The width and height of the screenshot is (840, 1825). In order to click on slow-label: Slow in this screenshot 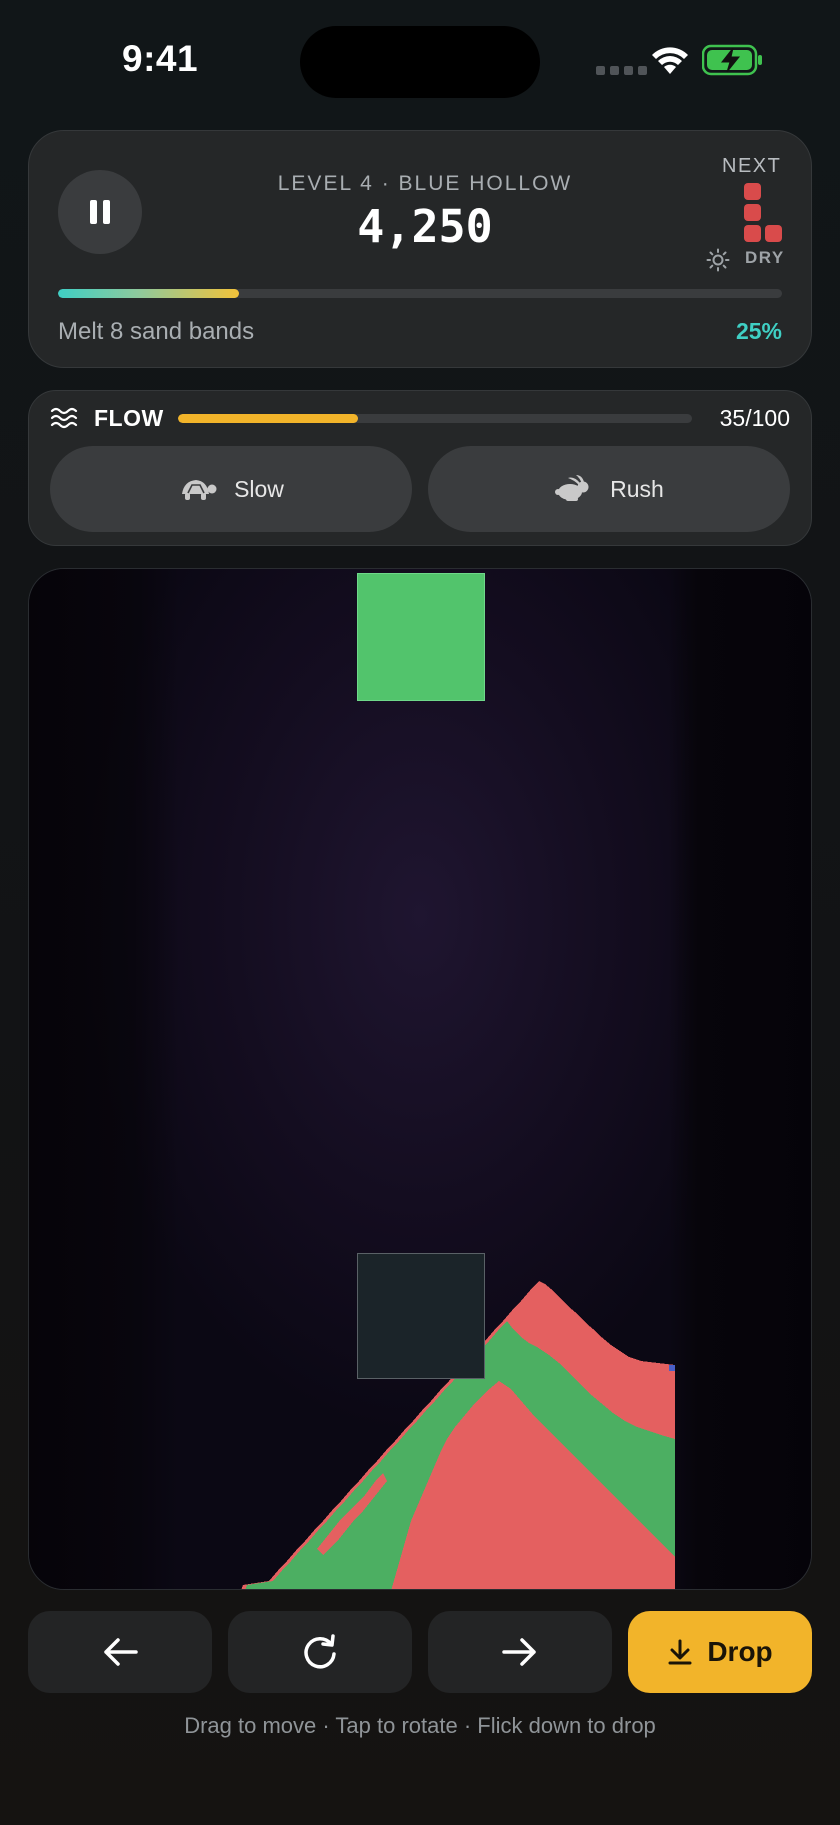, I will do `click(259, 488)`.